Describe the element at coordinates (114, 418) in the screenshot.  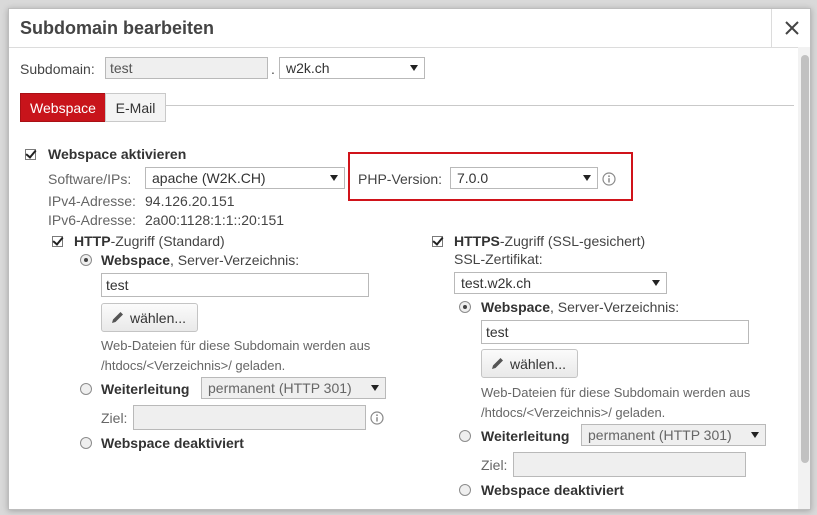
I see `http-target-label: Ziel:` at that location.